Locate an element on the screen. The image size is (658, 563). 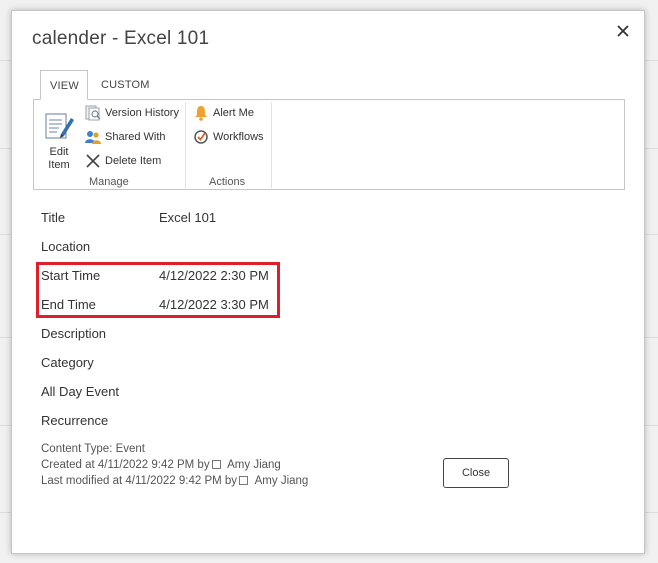
tab-view: VIEW is located at coordinates (64, 85).